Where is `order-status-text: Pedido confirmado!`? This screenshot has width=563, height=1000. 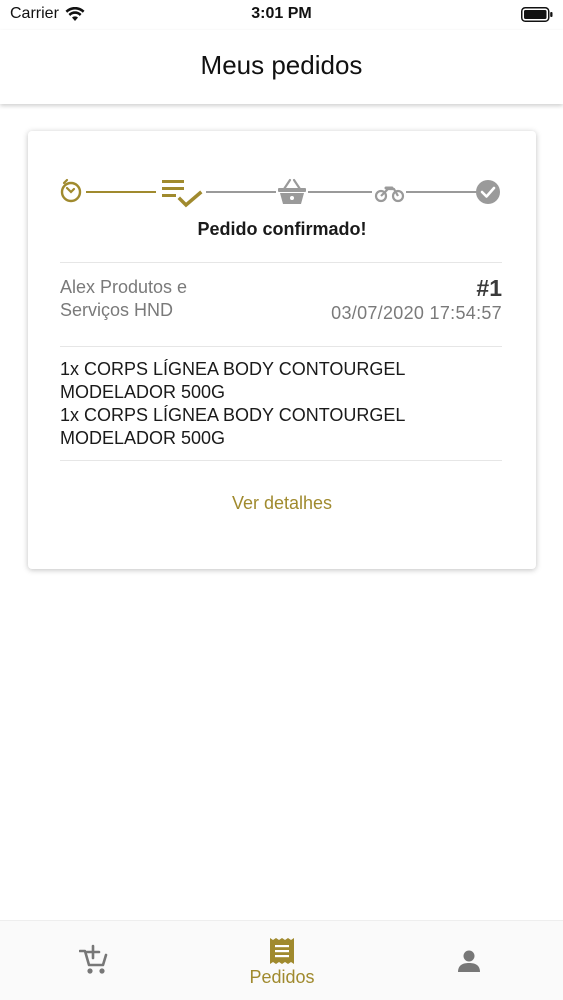 order-status-text: Pedido confirmado! is located at coordinates (282, 229).